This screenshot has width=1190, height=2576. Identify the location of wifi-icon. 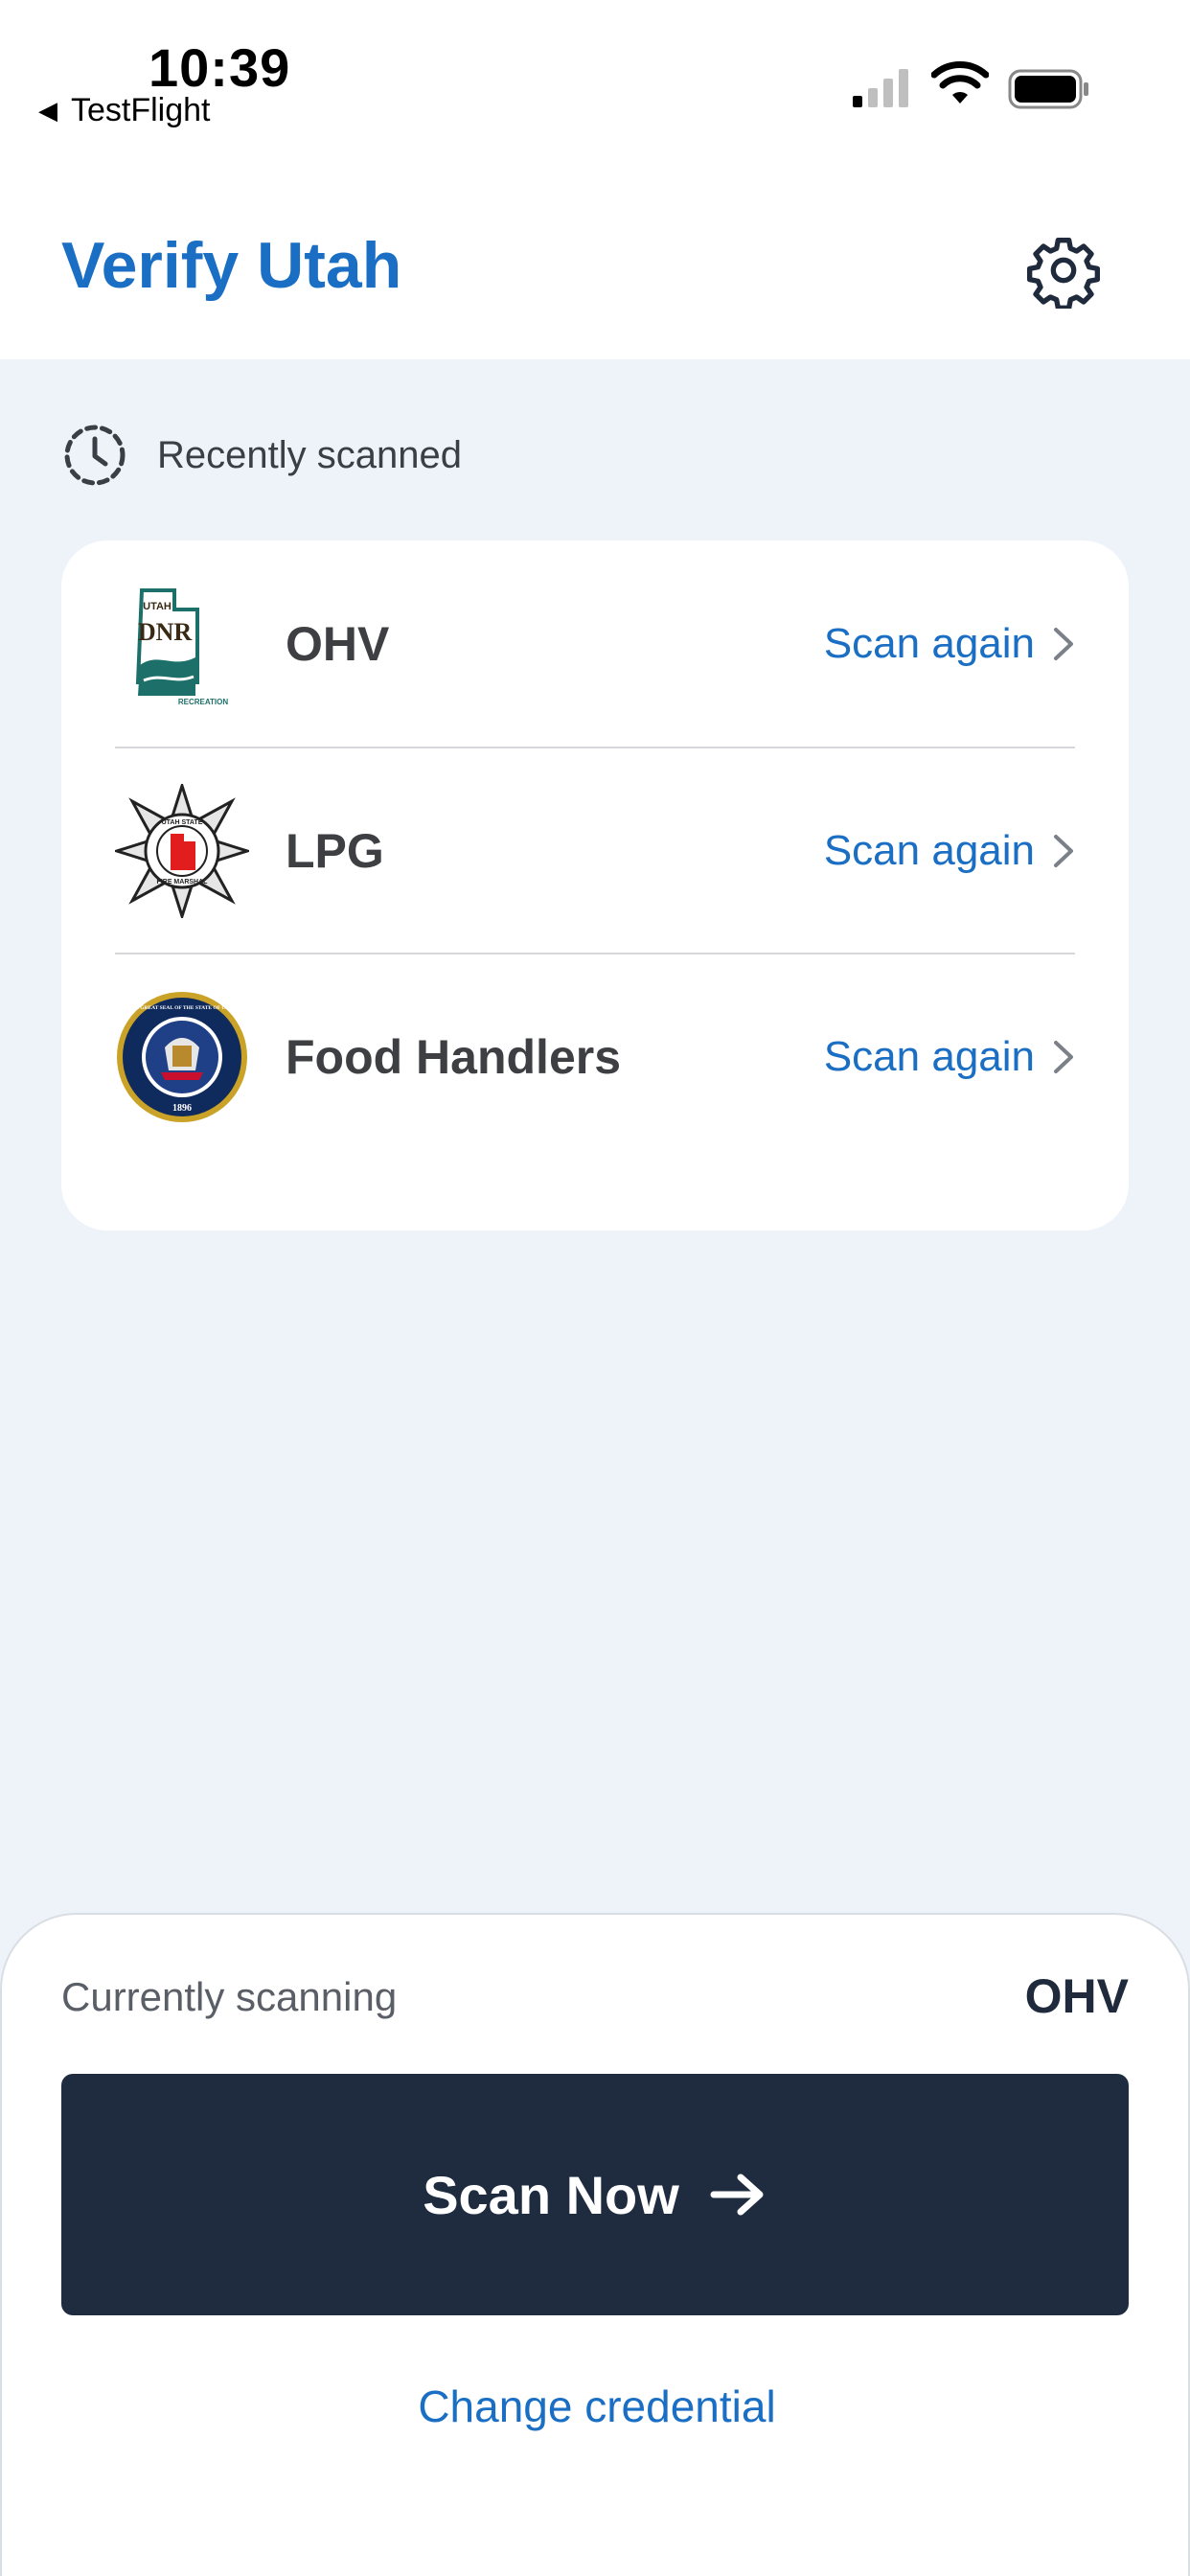
(960, 82).